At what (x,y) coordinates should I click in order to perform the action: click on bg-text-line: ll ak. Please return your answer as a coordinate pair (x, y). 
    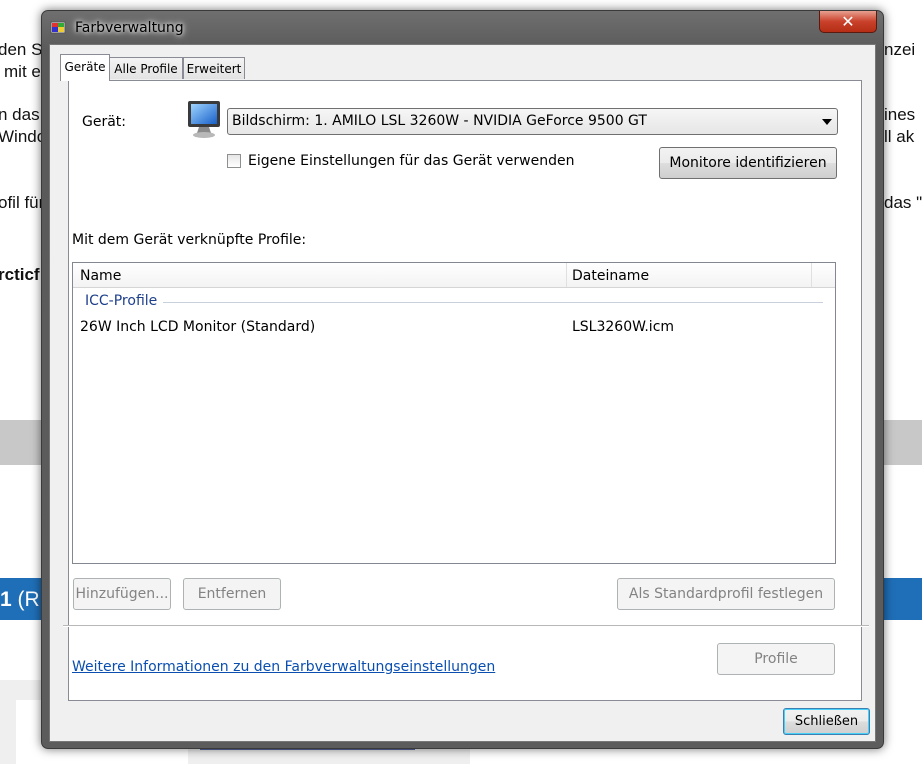
    Looking at the image, I should click on (899, 136).